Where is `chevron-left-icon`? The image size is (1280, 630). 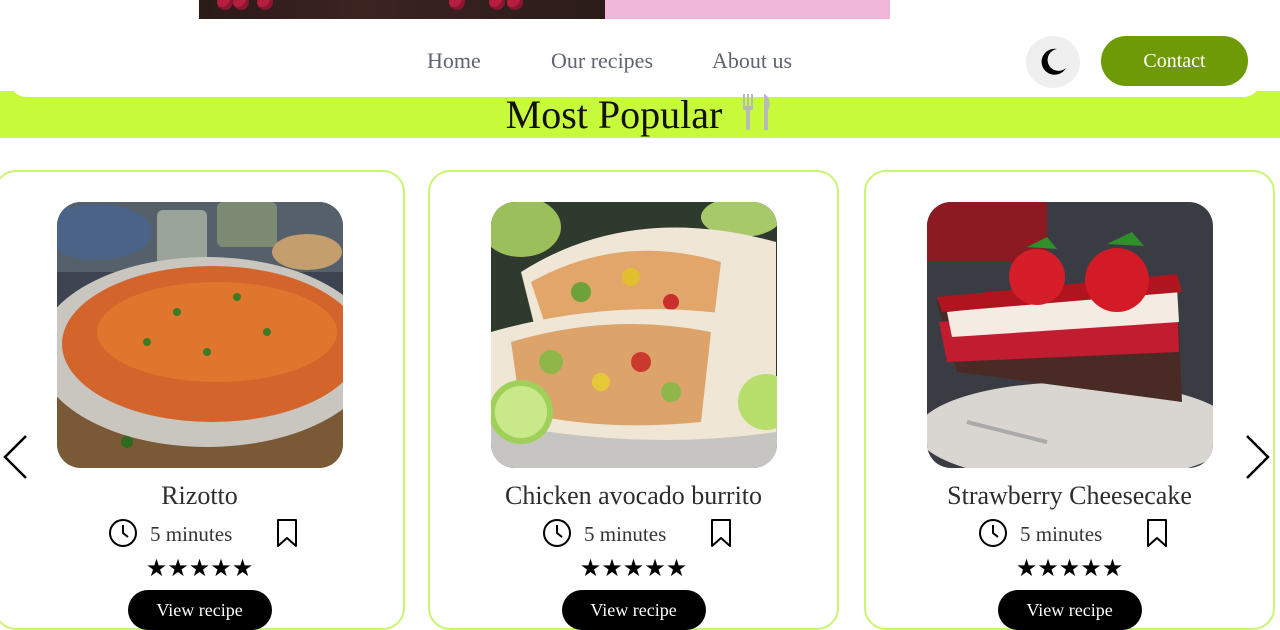 chevron-left-icon is located at coordinates (16, 457).